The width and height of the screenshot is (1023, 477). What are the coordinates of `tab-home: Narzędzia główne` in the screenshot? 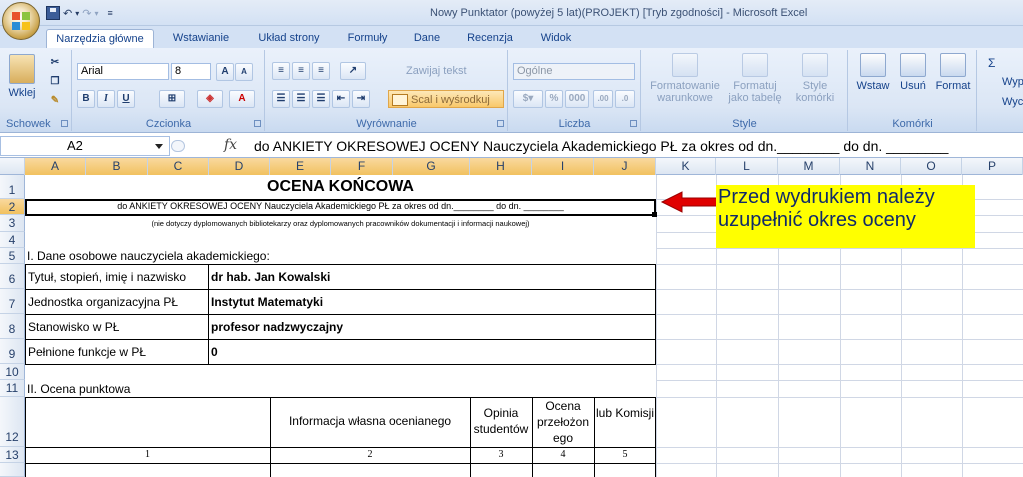 It's located at (100, 38).